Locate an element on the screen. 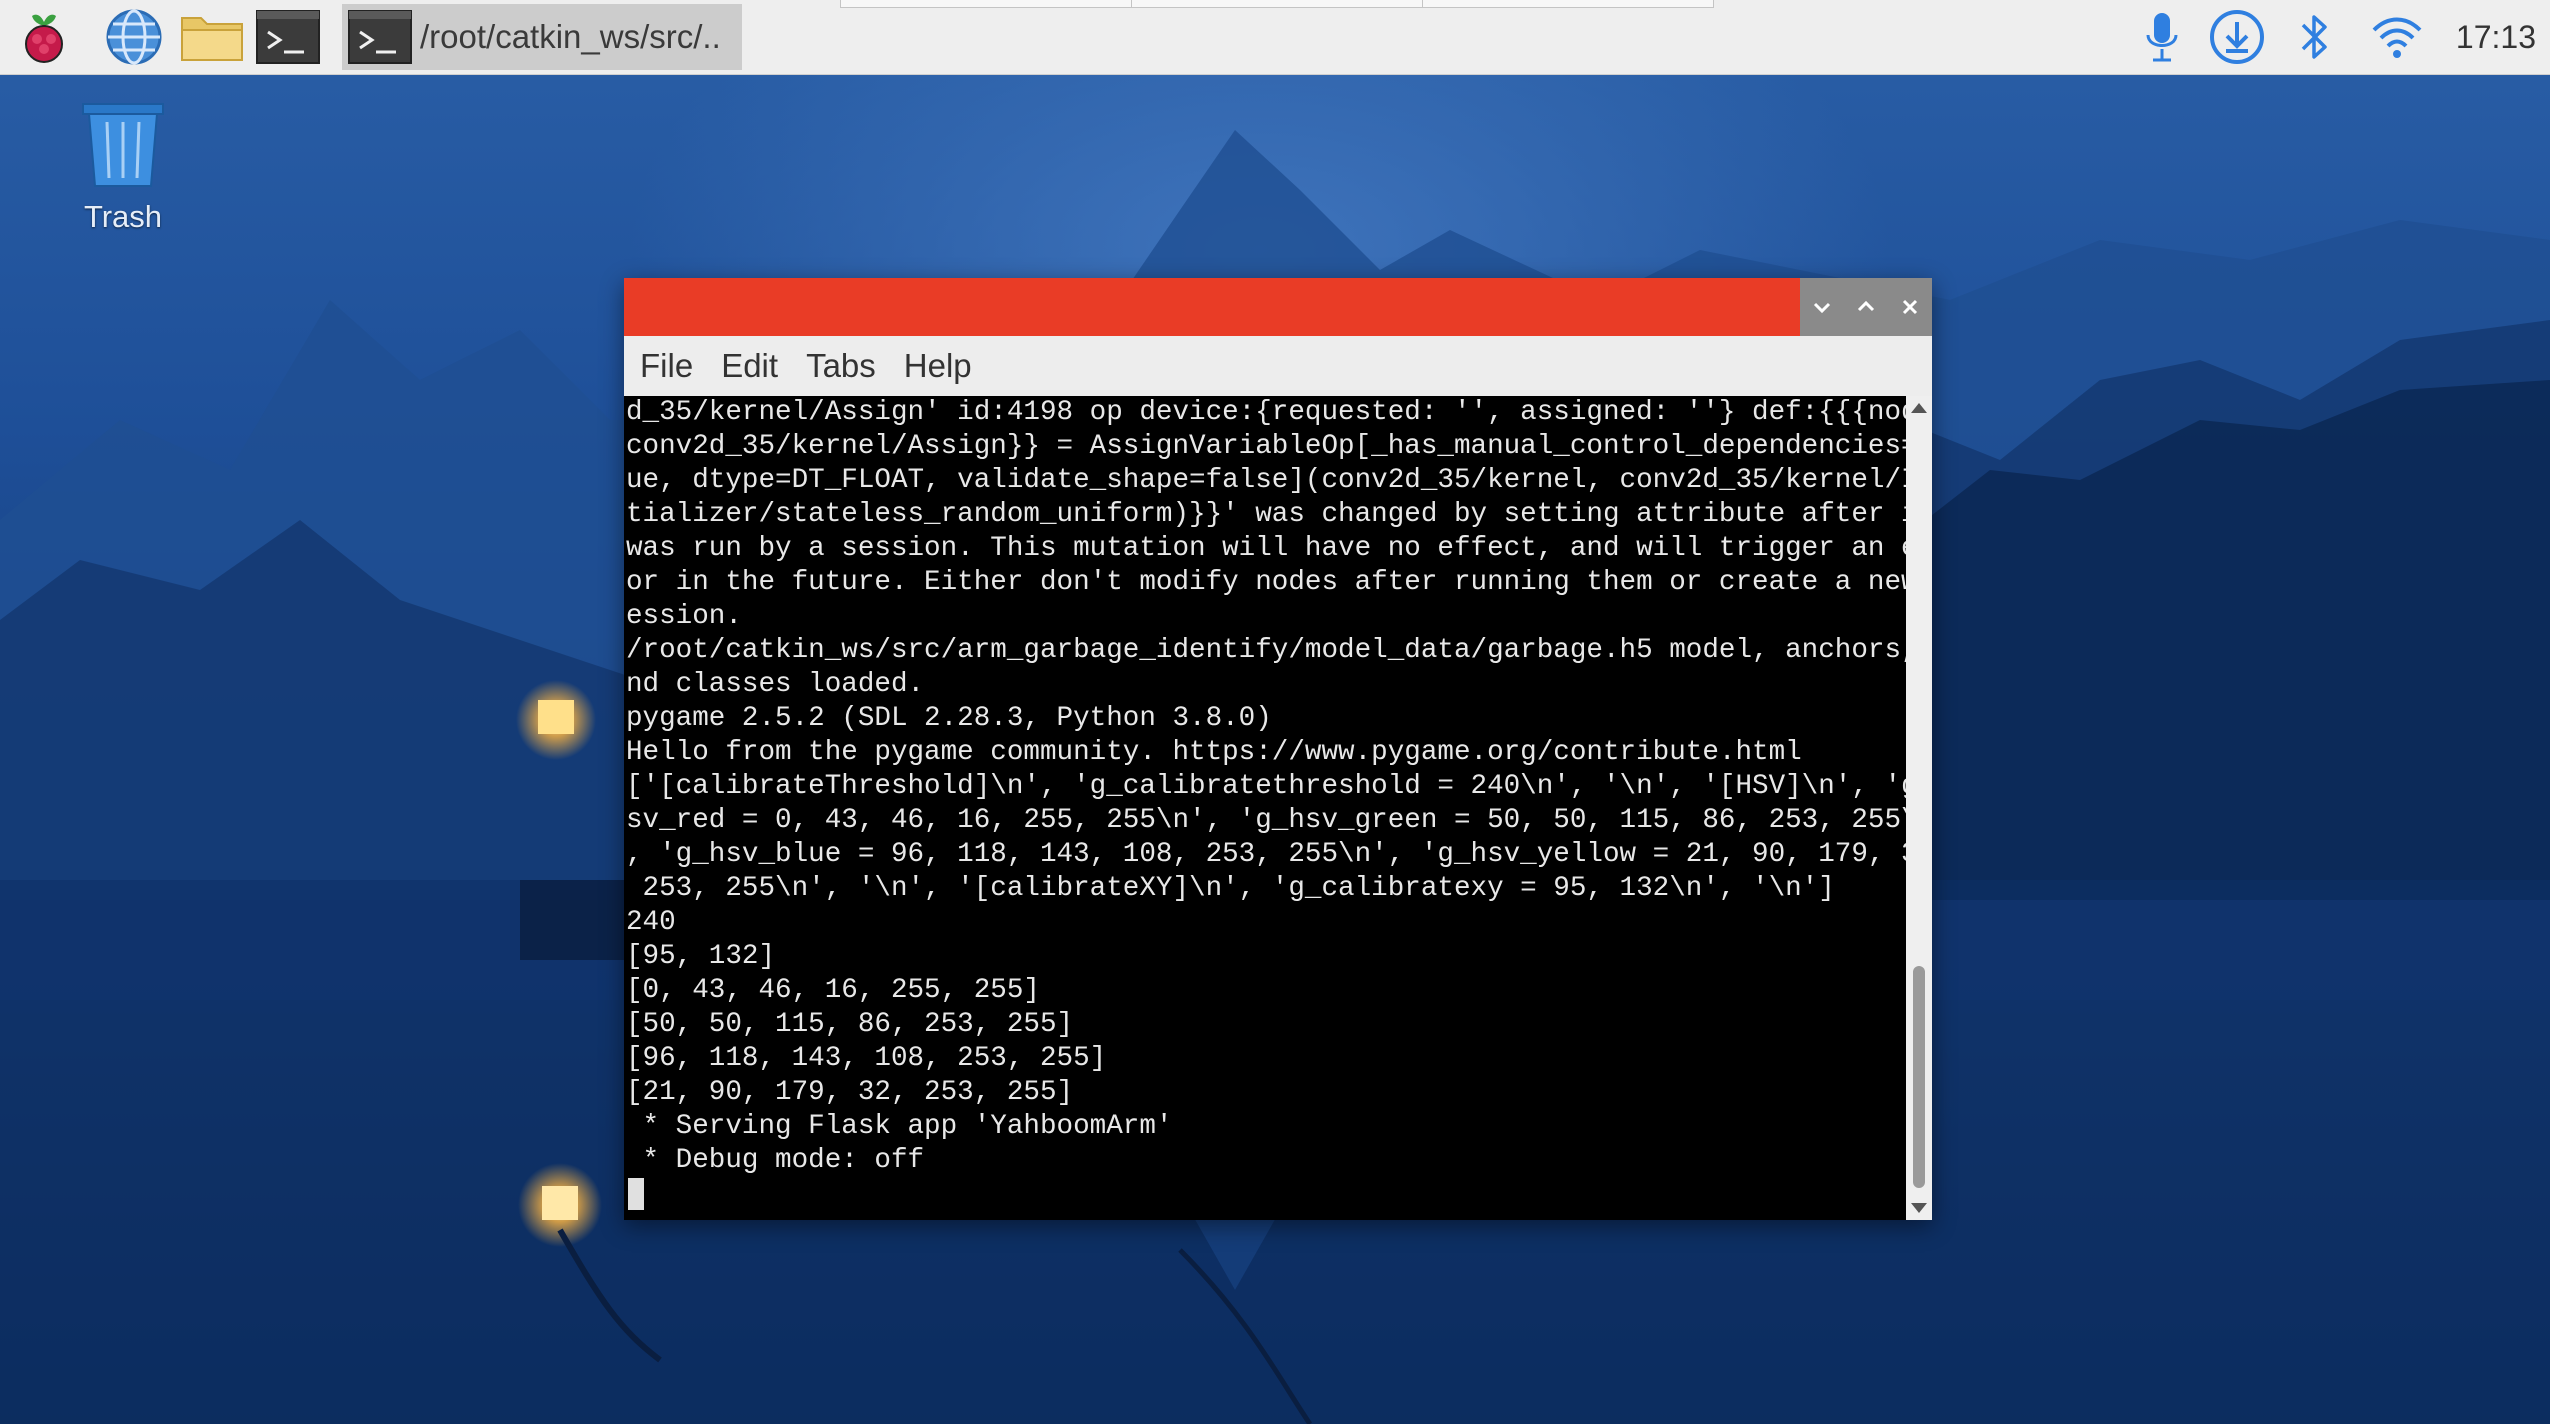 The image size is (2550, 1424). maximize-button is located at coordinates (1866, 307).